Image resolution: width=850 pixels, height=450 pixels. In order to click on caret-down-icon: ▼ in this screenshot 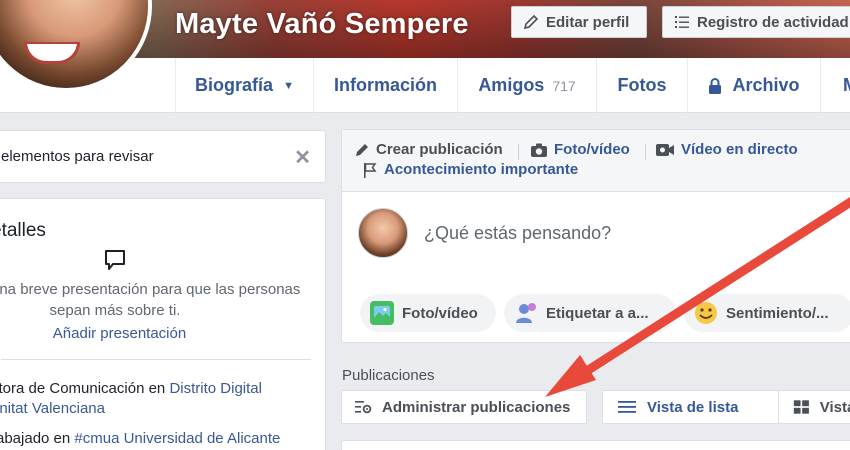, I will do `click(288, 85)`.